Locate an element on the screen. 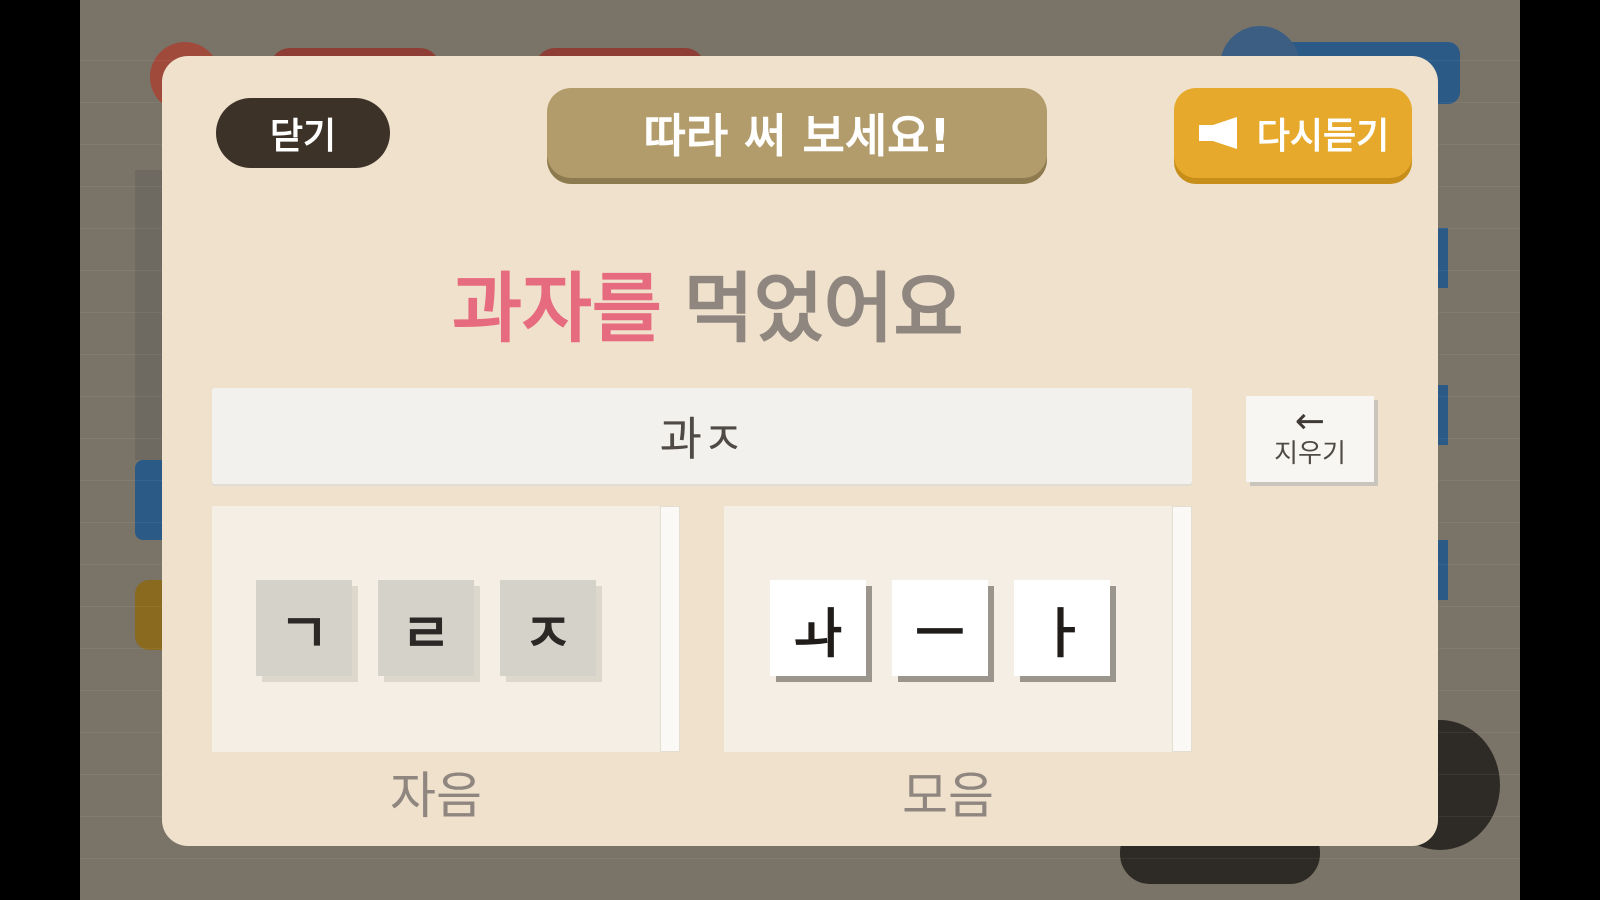  vowel-keypad: ㅘ ㅡ ㅏ is located at coordinates (948, 629).